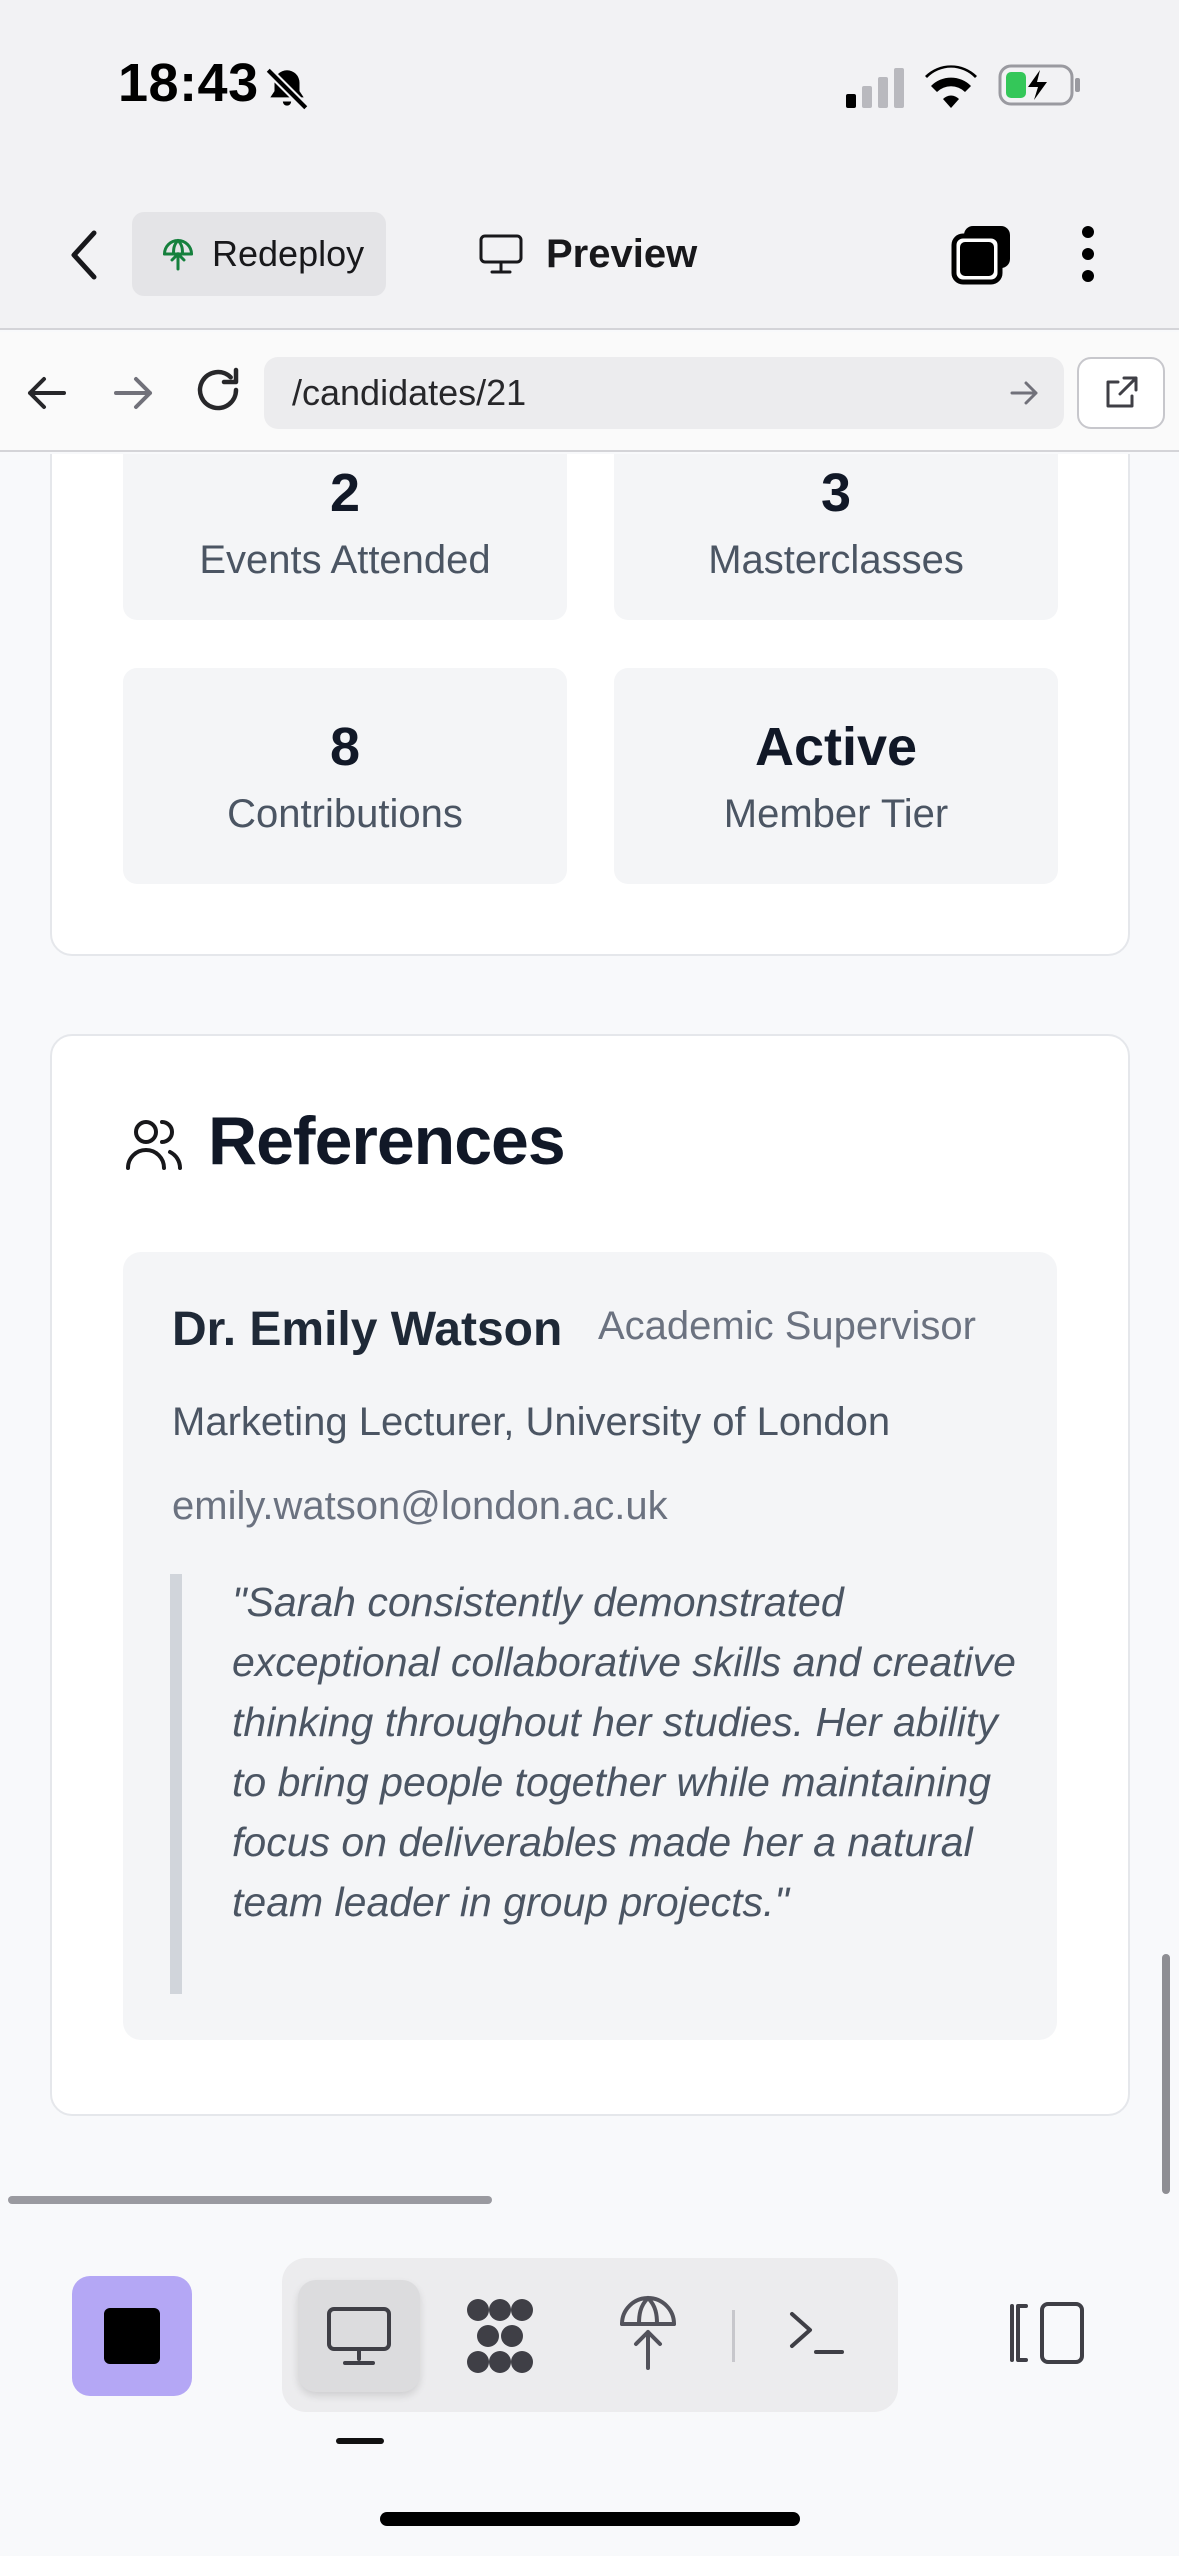 The image size is (1179, 2556). I want to click on reference-position: Marketing Lecturer, University of London, so click(531, 1422).